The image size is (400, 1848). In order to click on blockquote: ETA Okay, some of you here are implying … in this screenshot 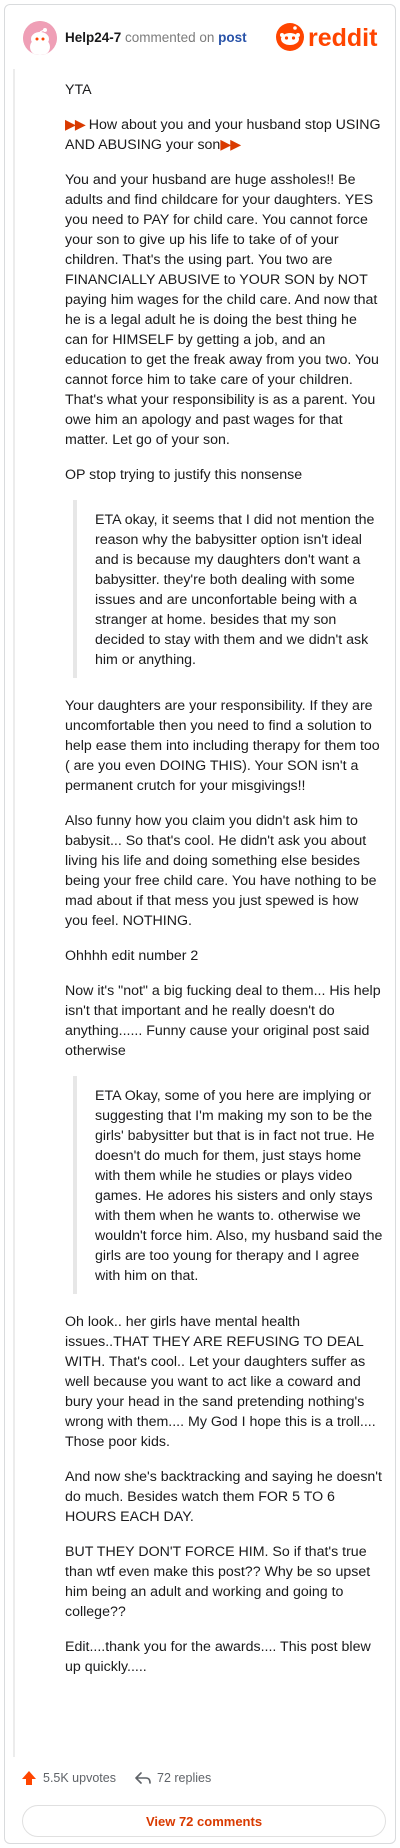, I will do `click(228, 1185)`.